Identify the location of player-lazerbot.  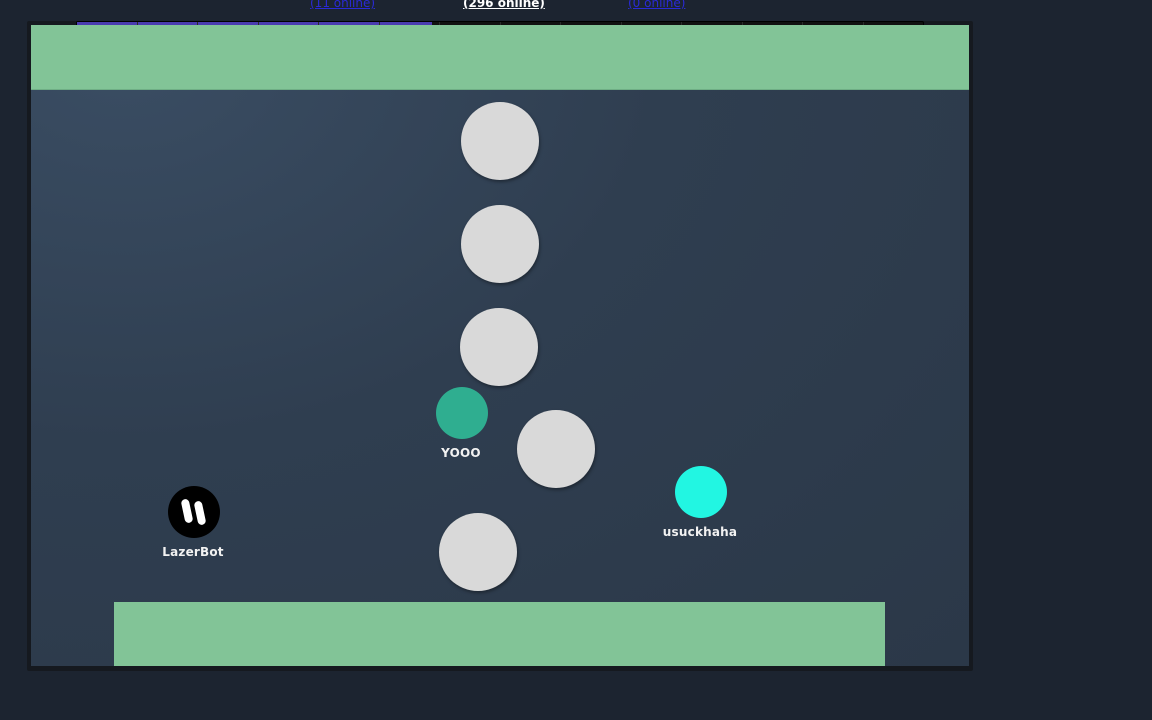
(194, 512).